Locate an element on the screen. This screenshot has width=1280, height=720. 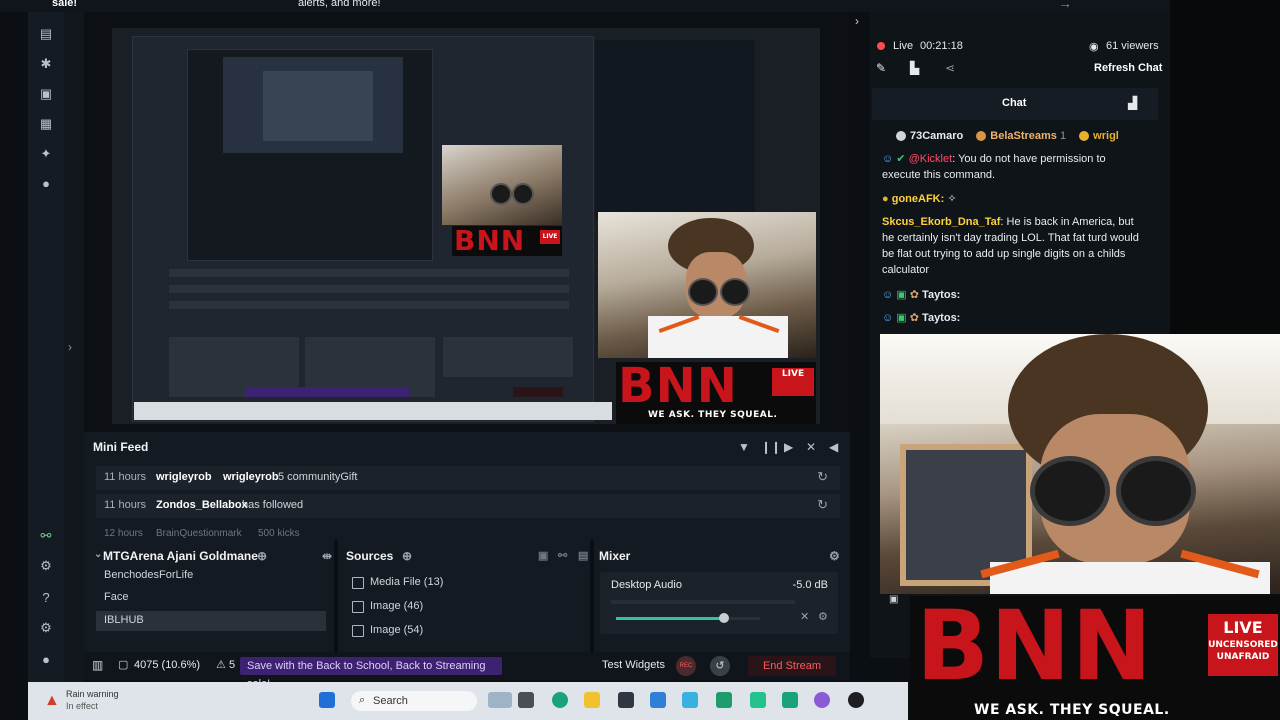
widget-icon is located at coordinates (500, 700).